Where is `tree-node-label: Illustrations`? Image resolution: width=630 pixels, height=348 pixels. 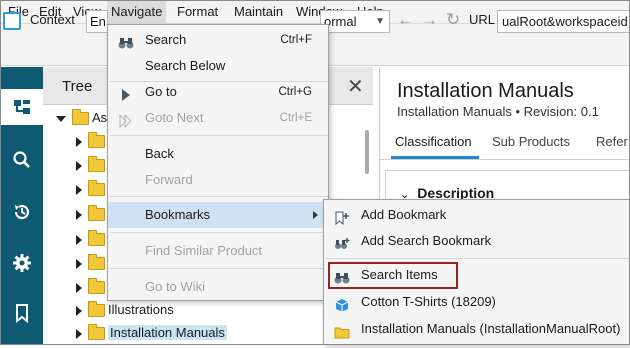
tree-node-label: Illustrations is located at coordinates (141, 309).